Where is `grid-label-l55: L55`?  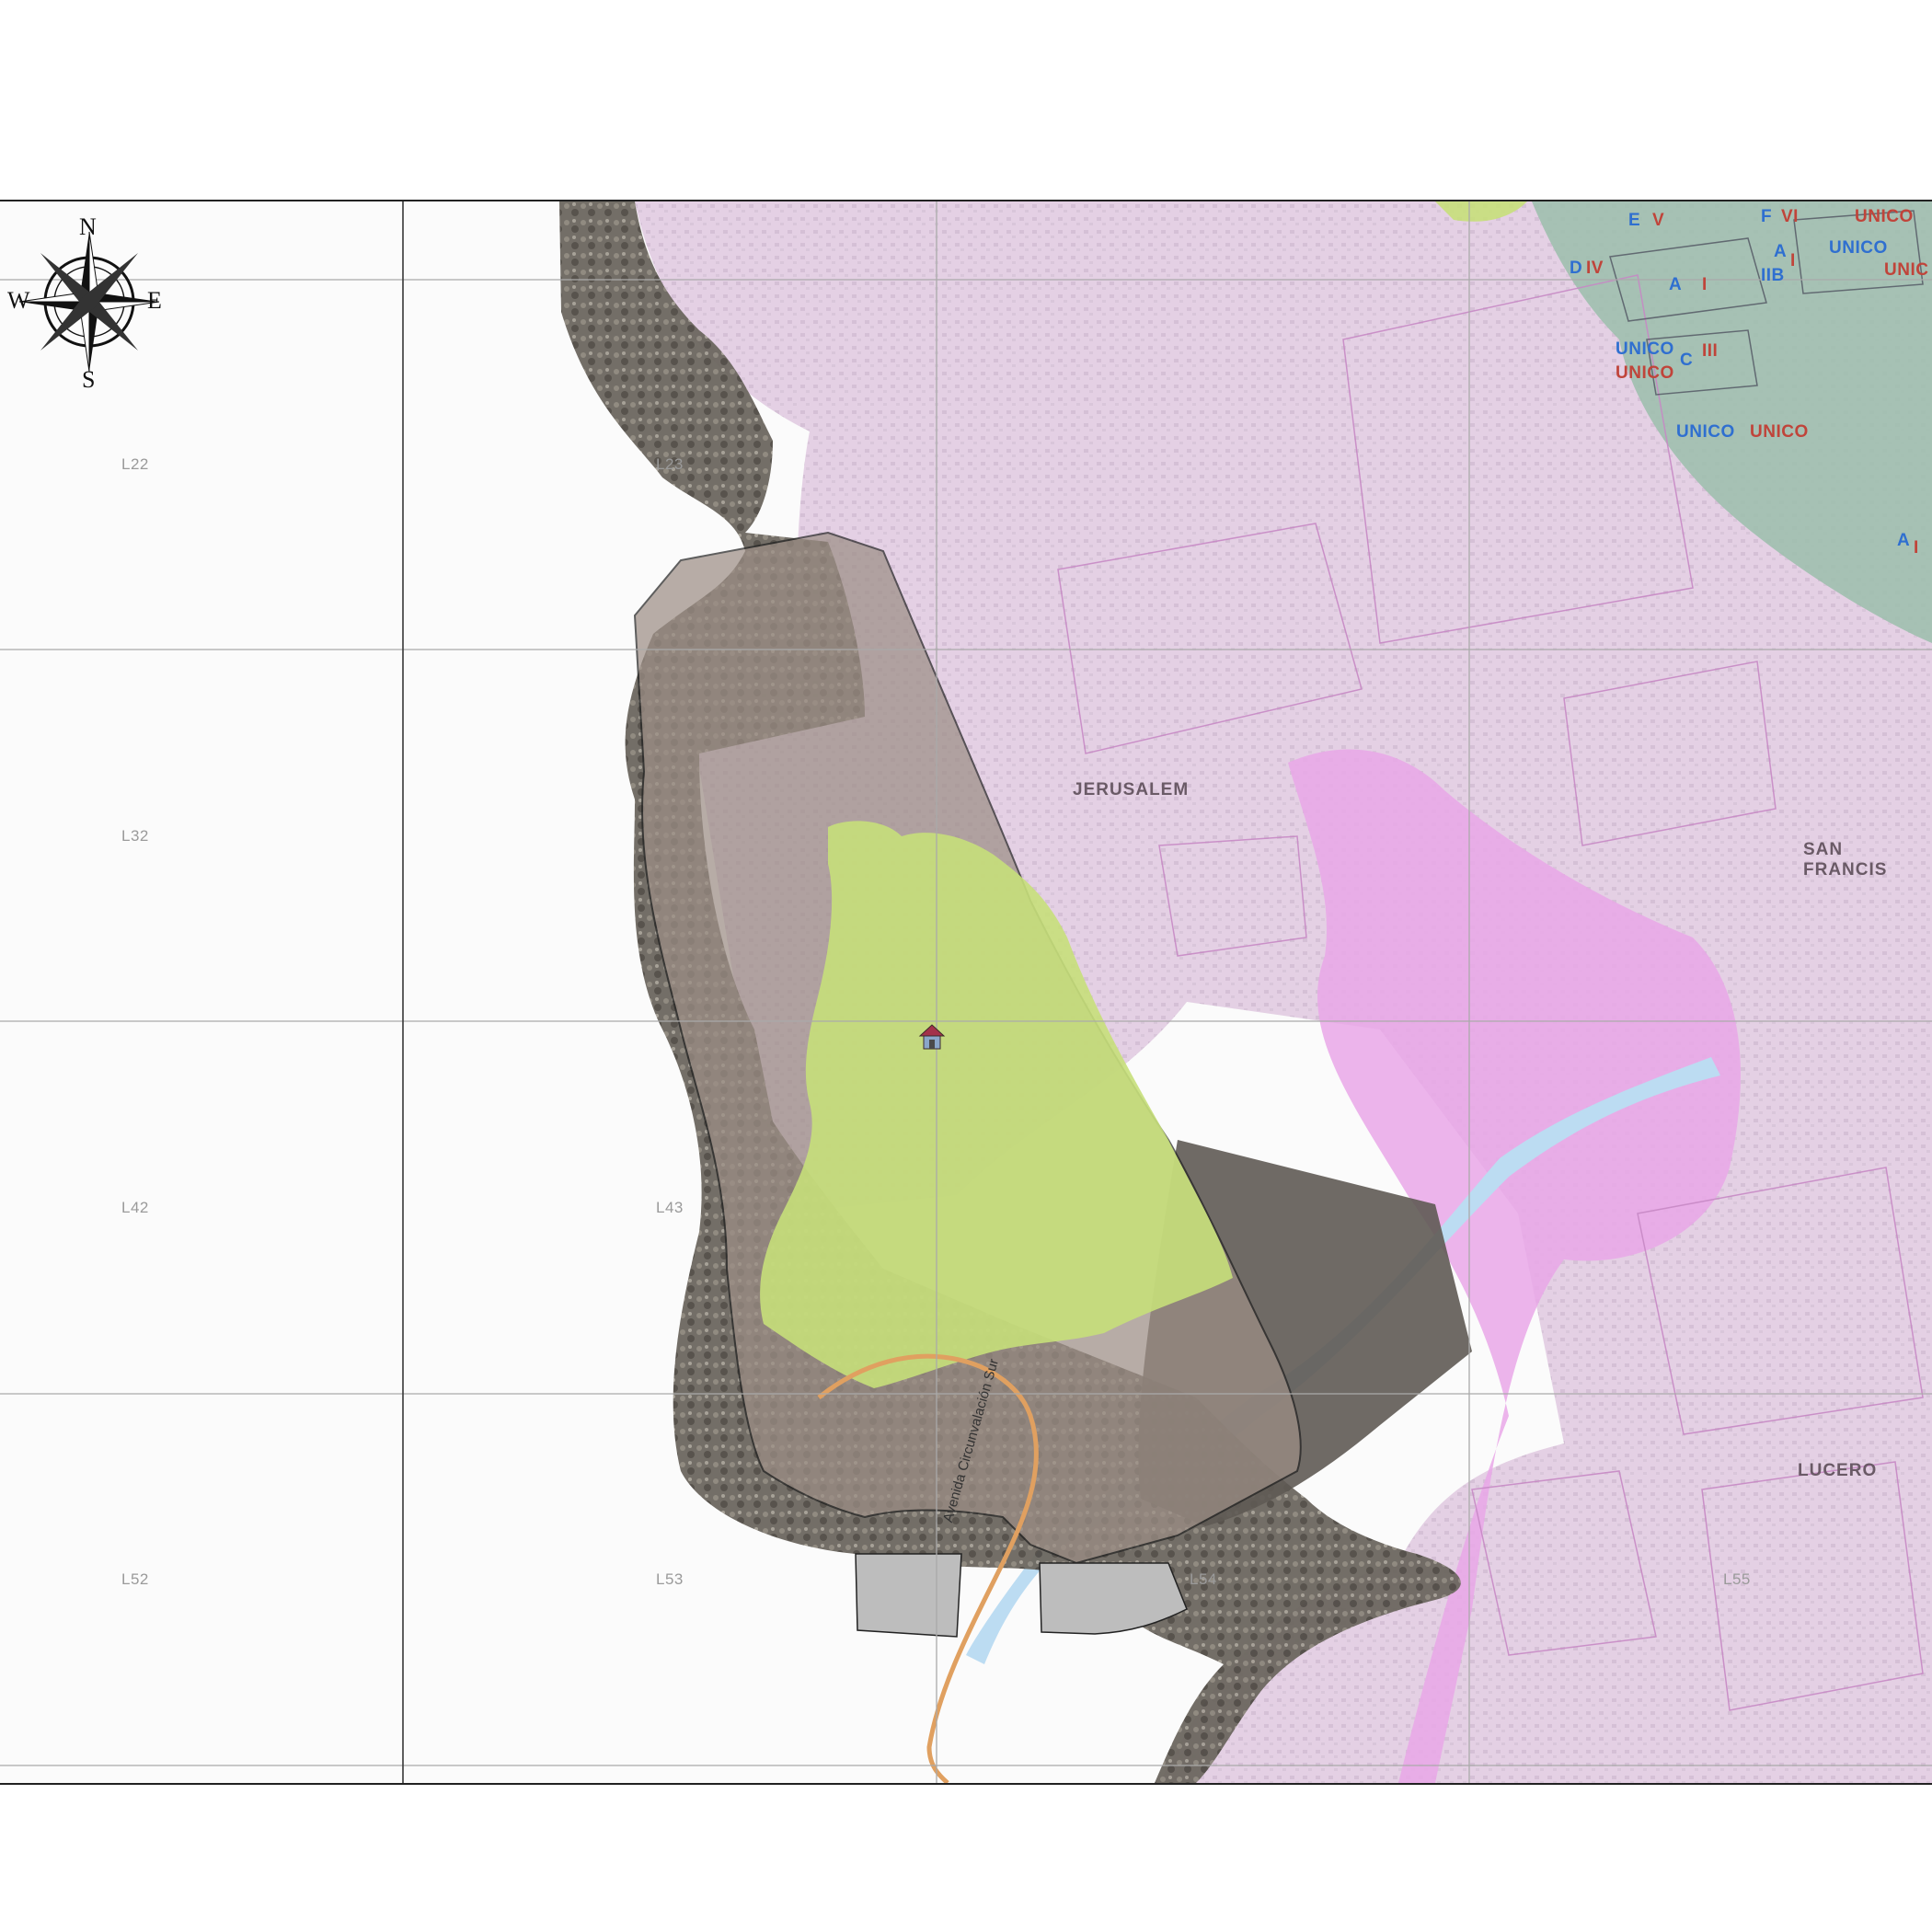
grid-label-l55: L55 is located at coordinates (1737, 1579).